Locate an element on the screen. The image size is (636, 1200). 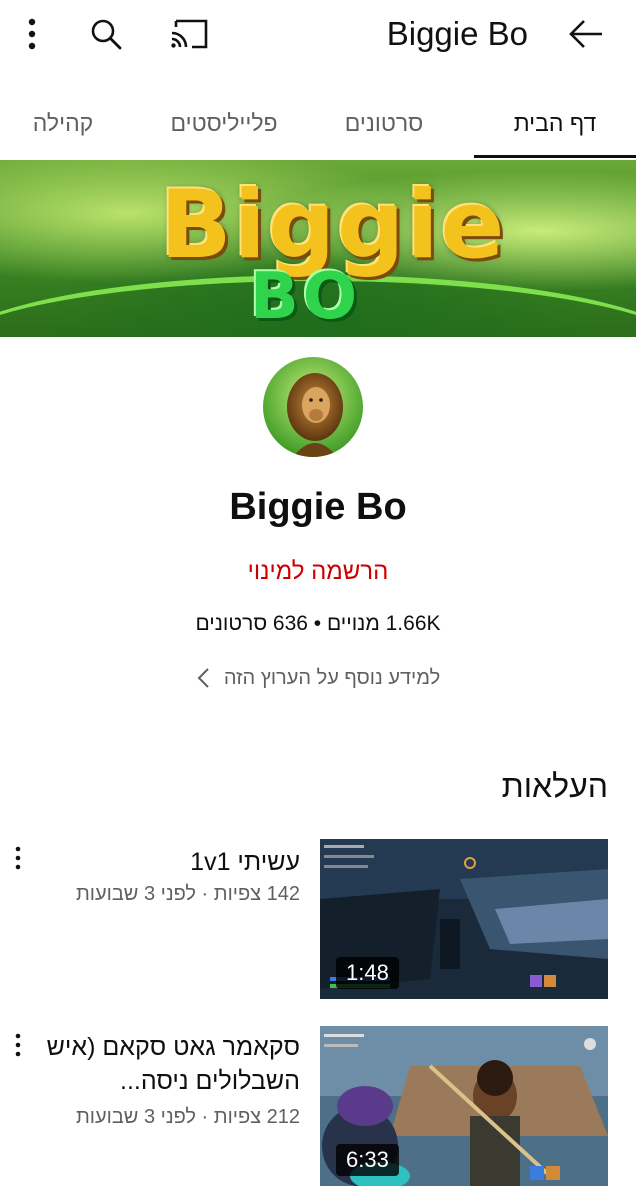
app-bar: Biggie Bo is located at coordinates (318, 34).